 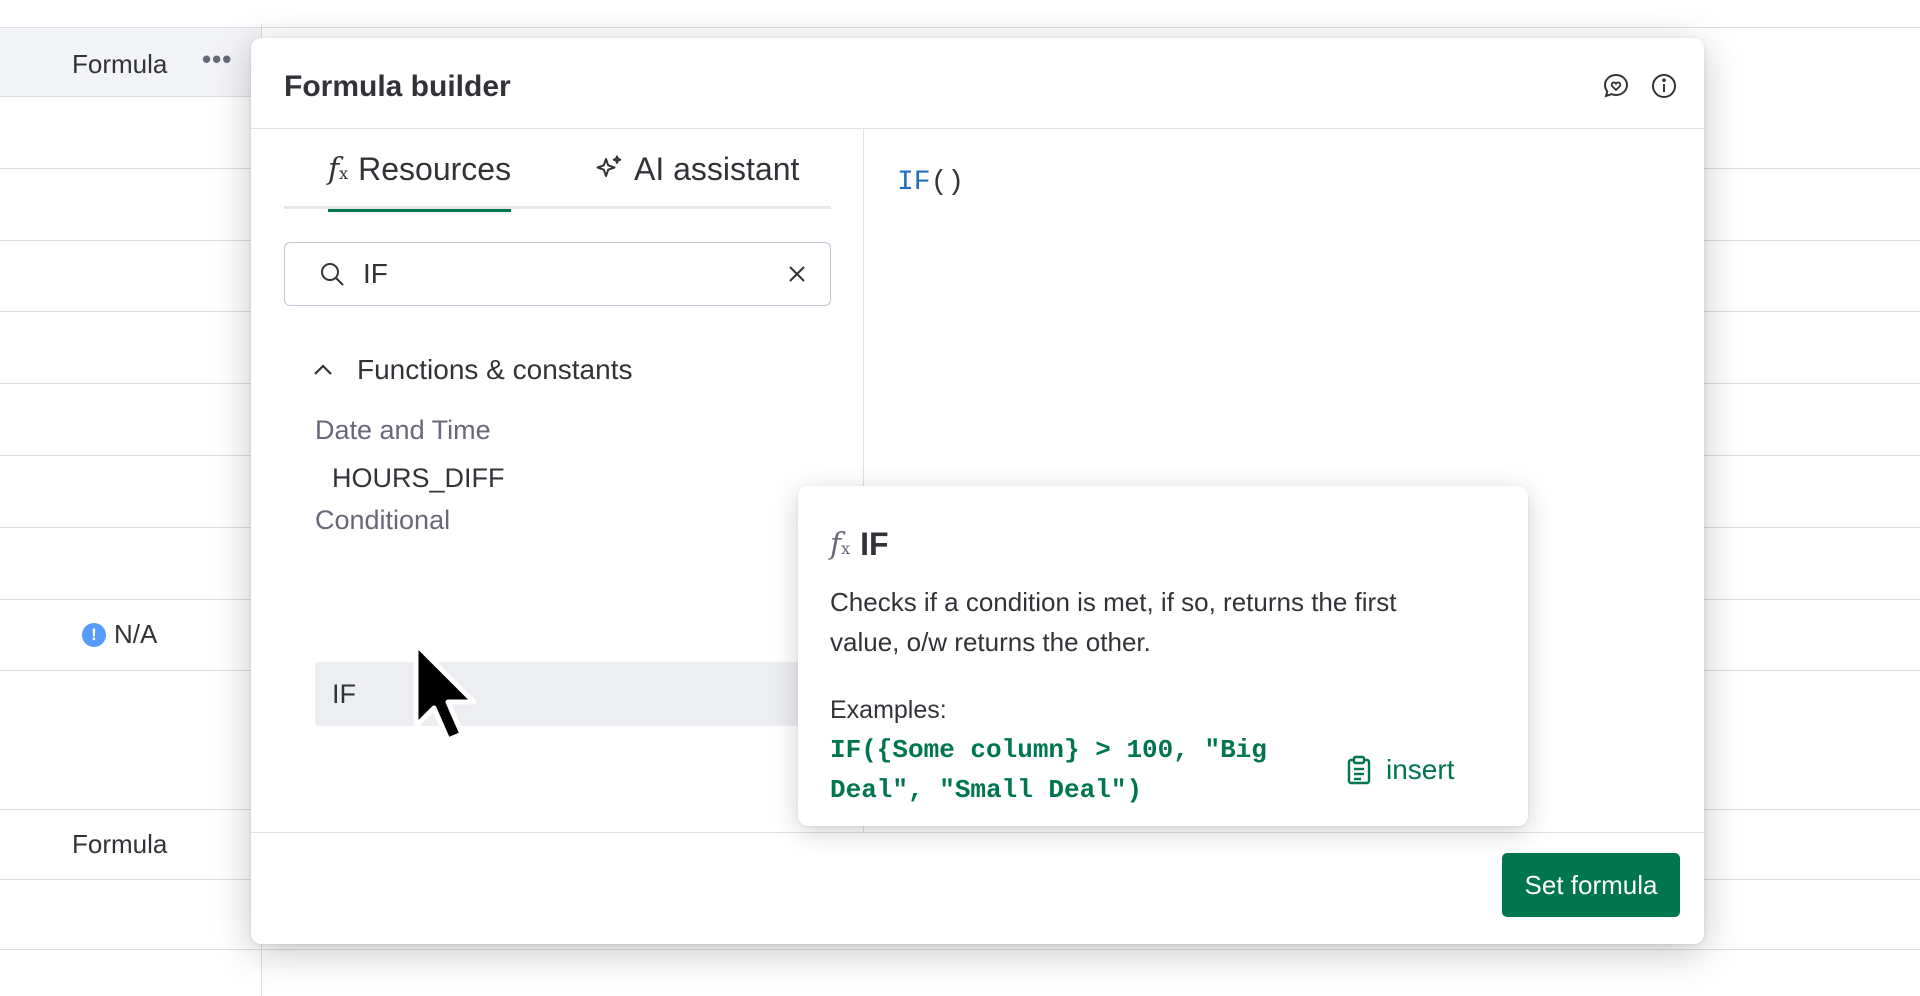 What do you see at coordinates (120, 844) in the screenshot?
I see `column-title-lower: Formula` at bounding box center [120, 844].